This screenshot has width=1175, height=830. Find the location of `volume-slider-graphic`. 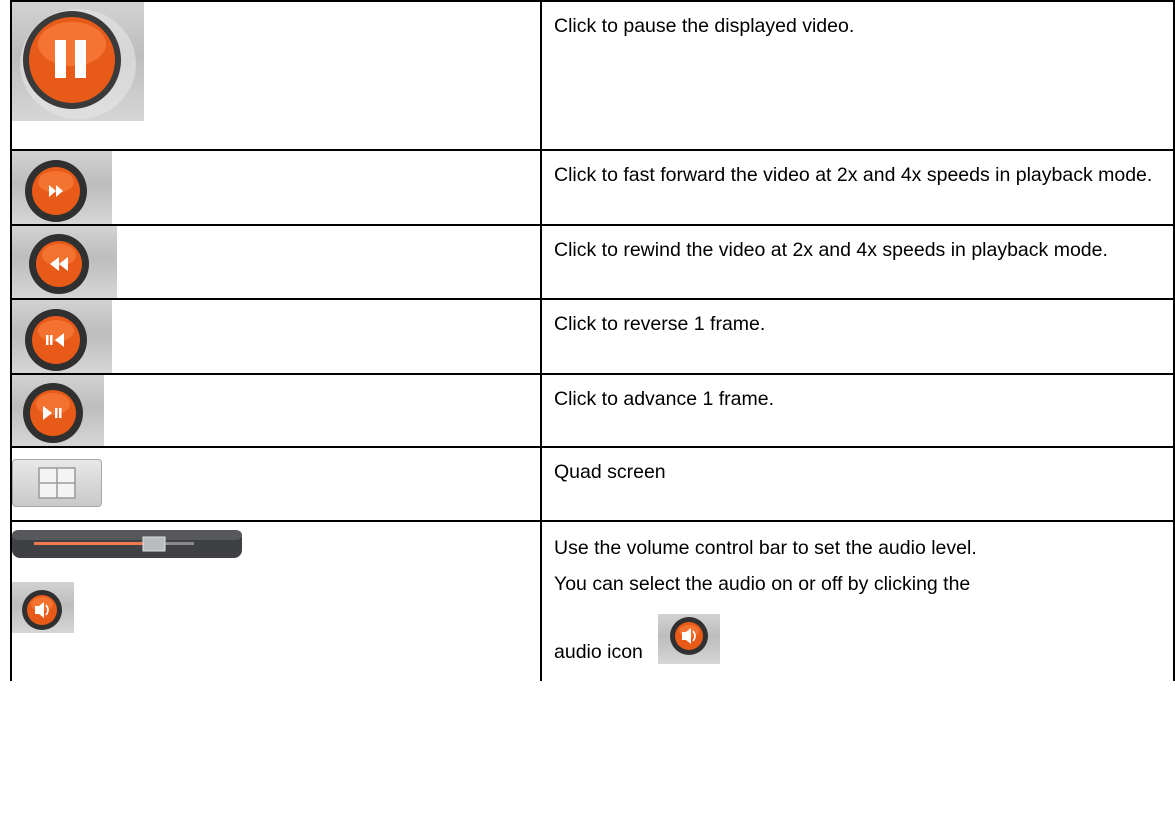

volume-slider-graphic is located at coordinates (127, 544).